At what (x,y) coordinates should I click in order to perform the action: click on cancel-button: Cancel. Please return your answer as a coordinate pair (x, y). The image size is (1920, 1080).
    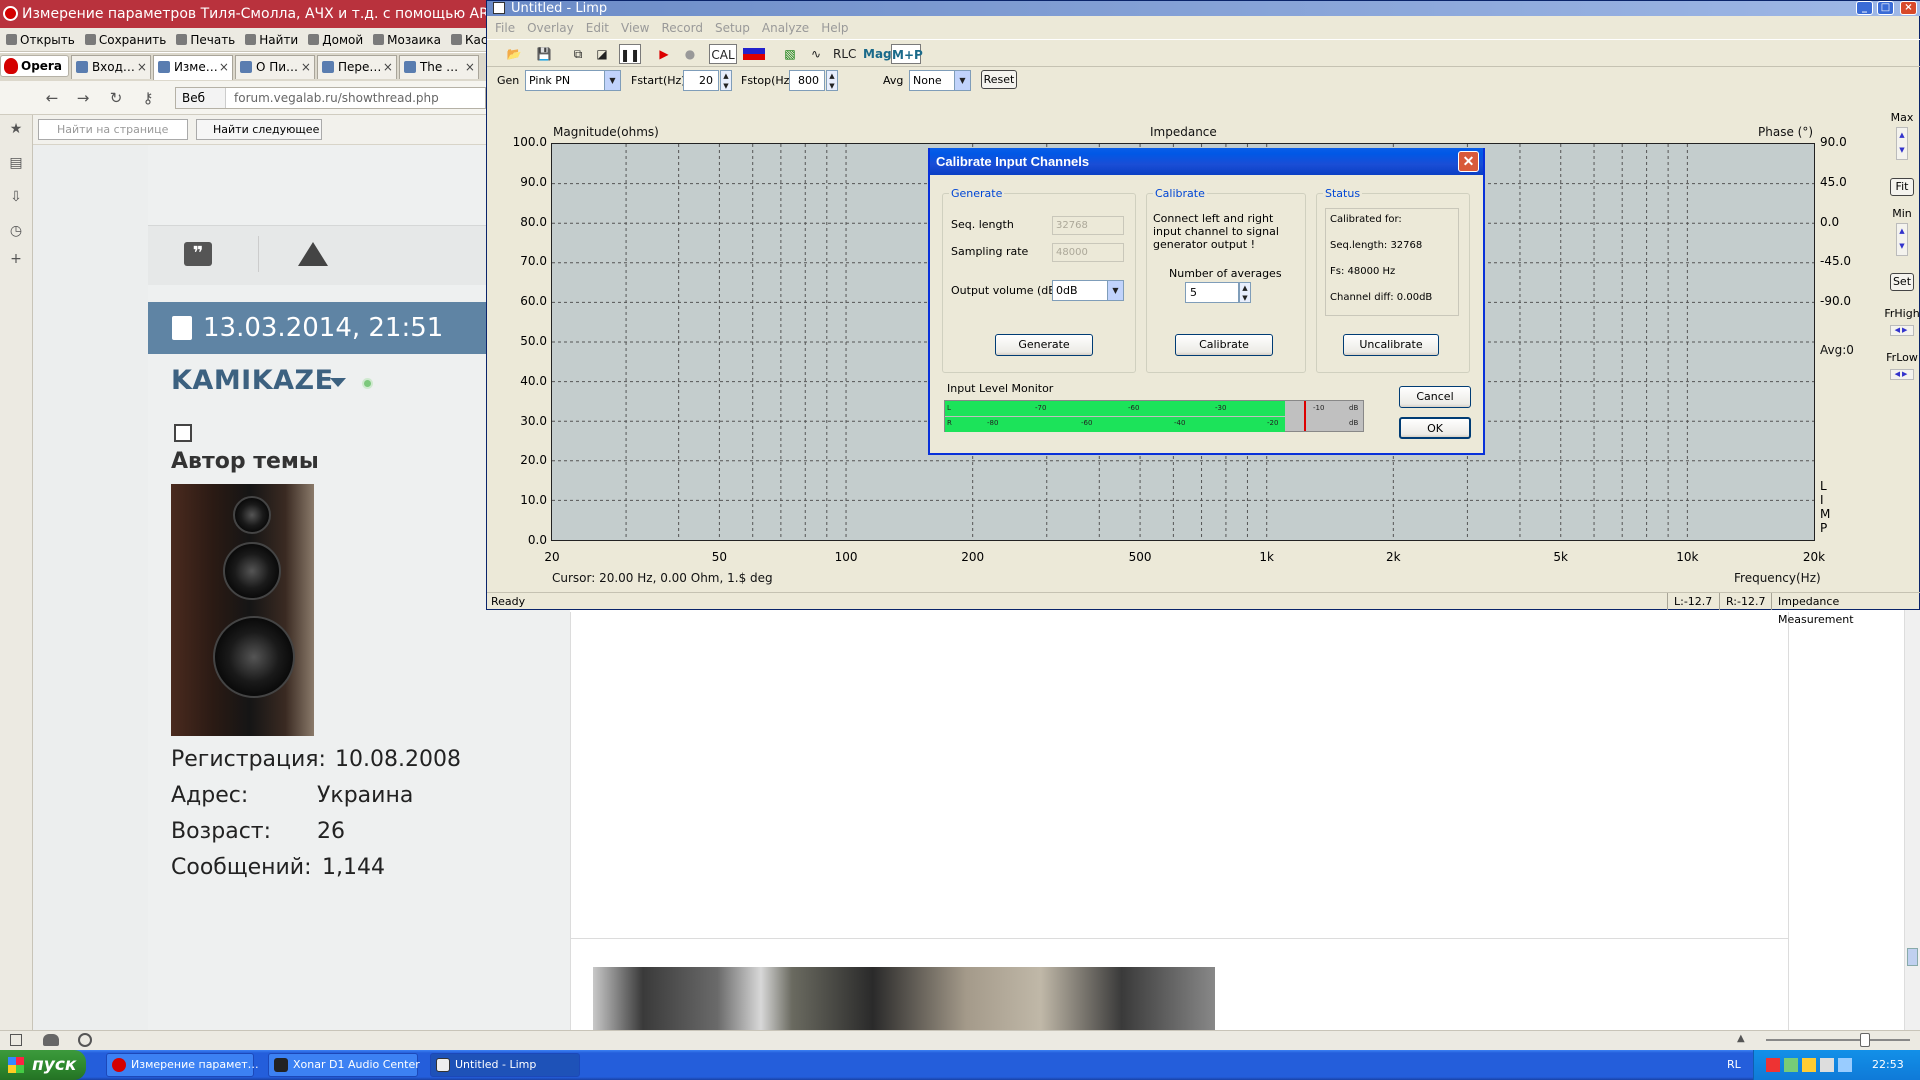
    Looking at the image, I should click on (1435, 397).